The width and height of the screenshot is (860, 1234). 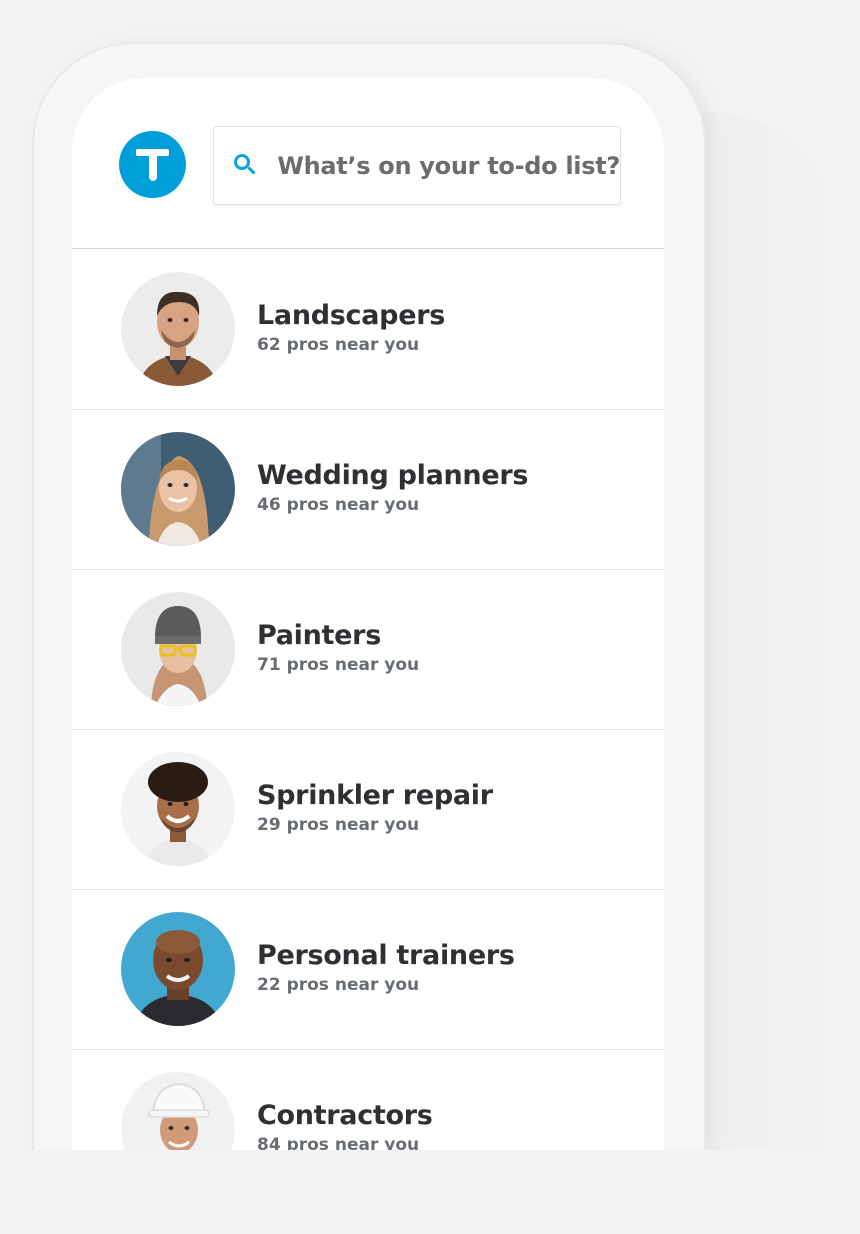 I want to click on search-icon, so click(x=245, y=165).